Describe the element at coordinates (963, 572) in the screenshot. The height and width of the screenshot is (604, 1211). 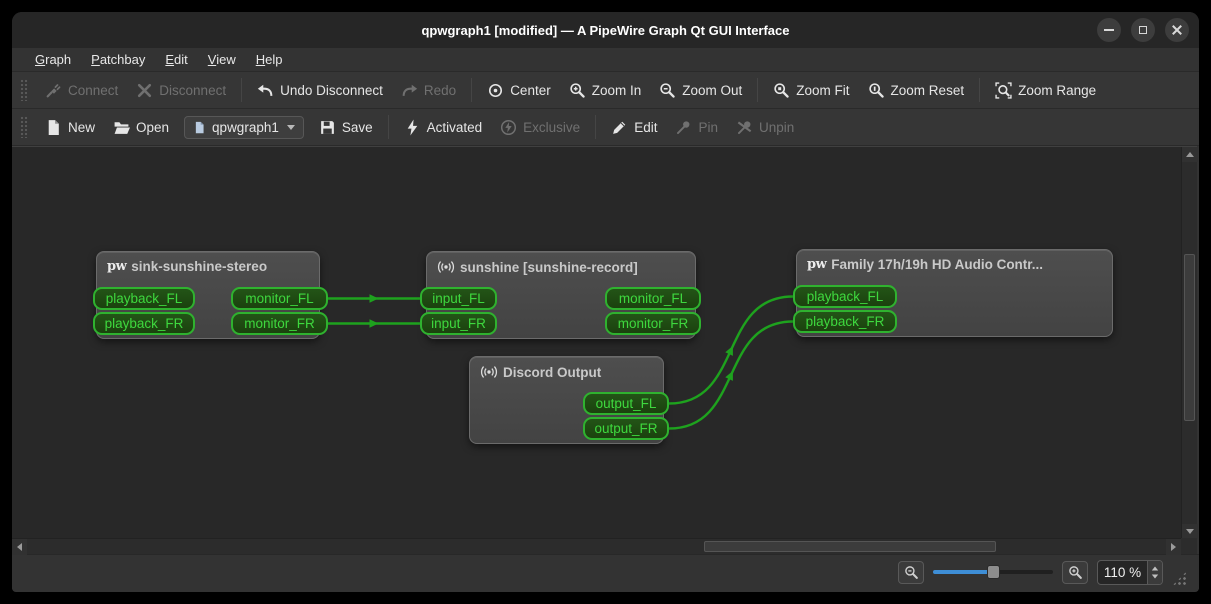
I see `slider-track-filled` at that location.